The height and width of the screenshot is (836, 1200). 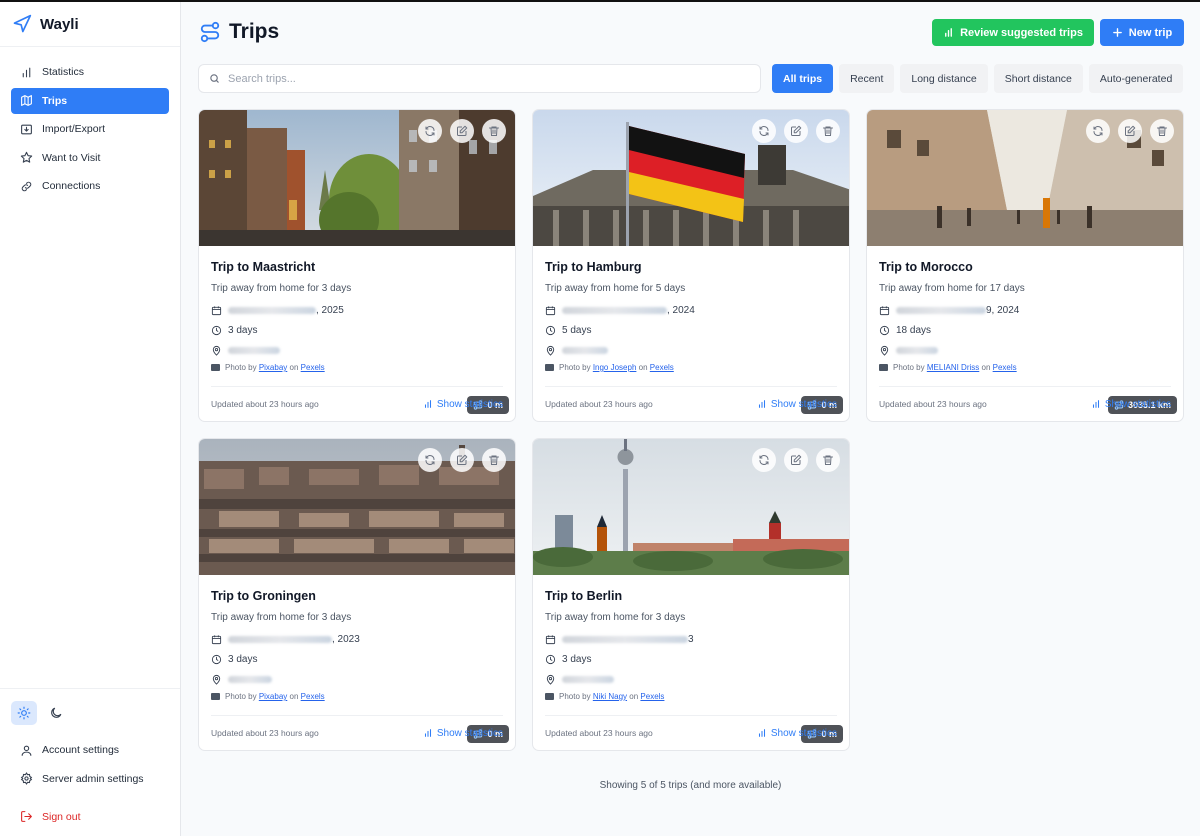 What do you see at coordinates (1136, 78) in the screenshot?
I see `filter-auto-generated: Auto-generated` at bounding box center [1136, 78].